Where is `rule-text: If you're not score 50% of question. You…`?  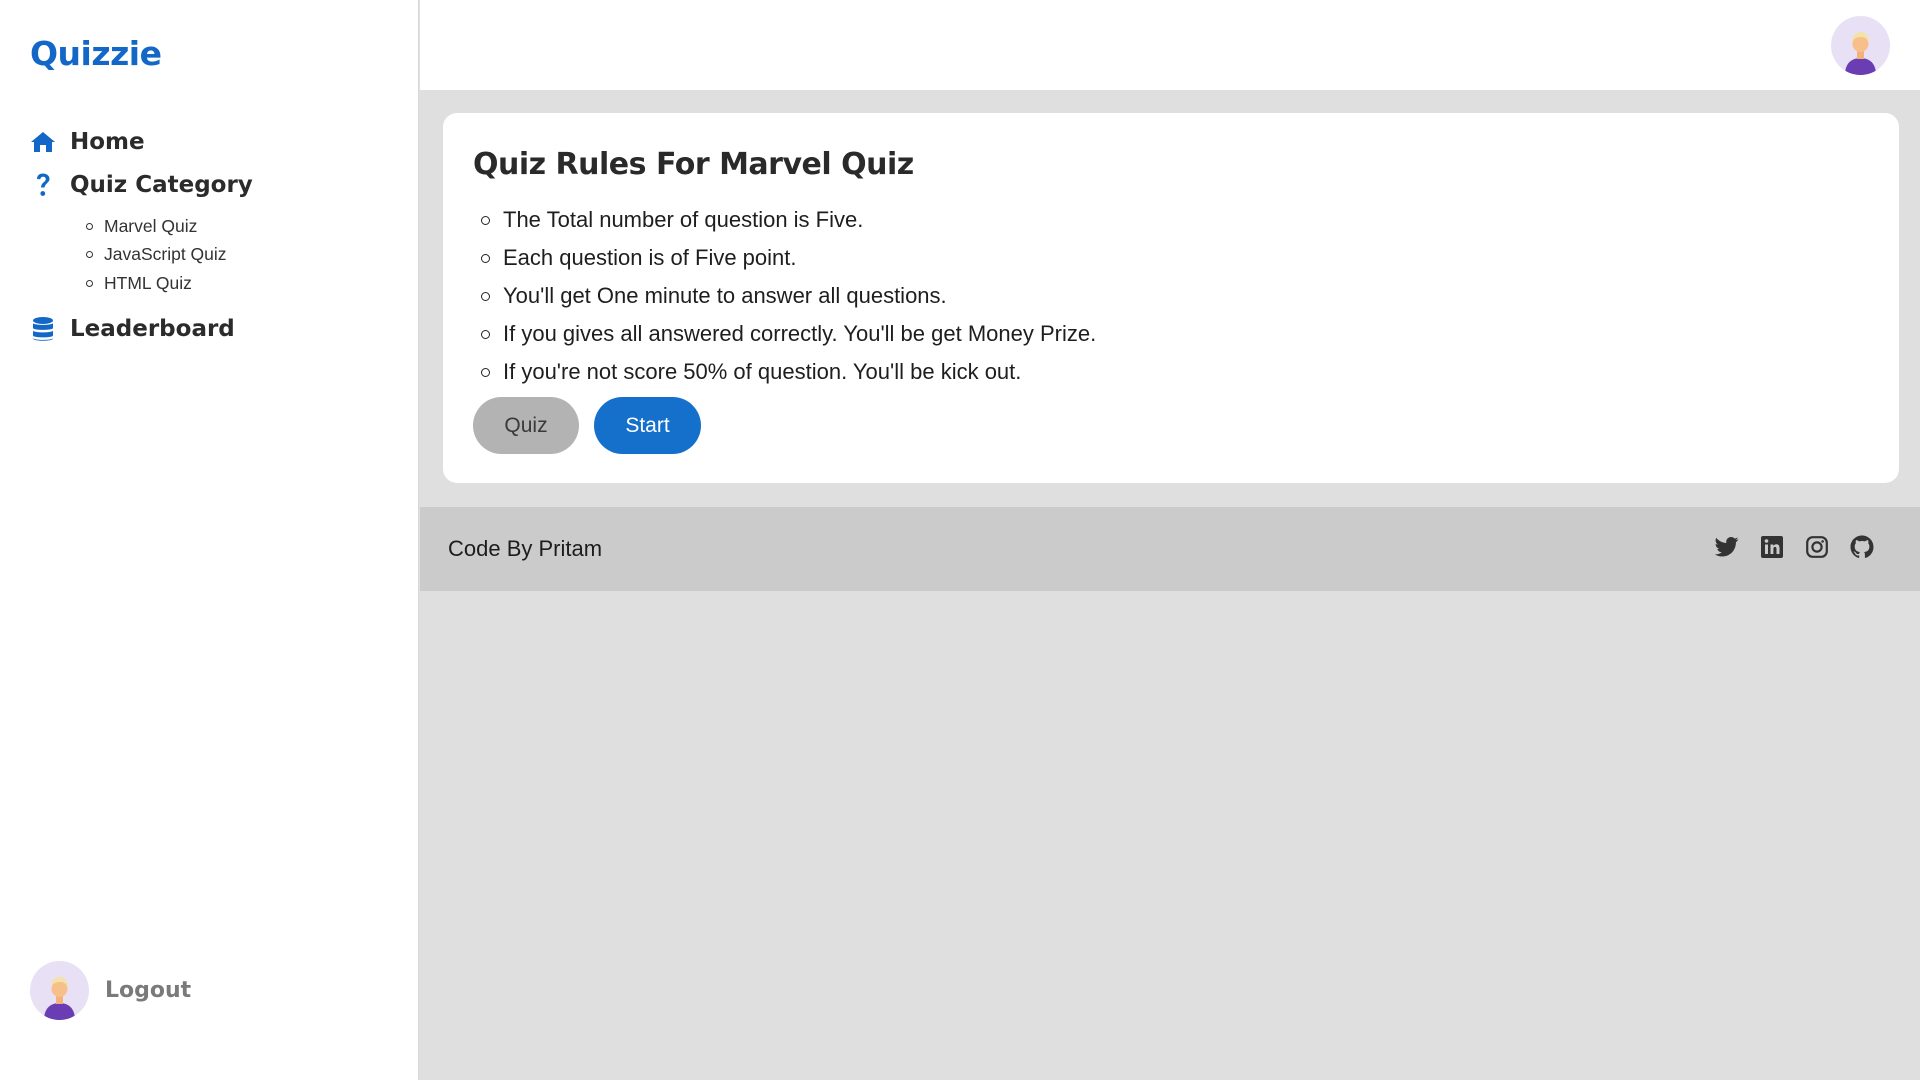
rule-text: If you're not score 50% of question. You… is located at coordinates (762, 371).